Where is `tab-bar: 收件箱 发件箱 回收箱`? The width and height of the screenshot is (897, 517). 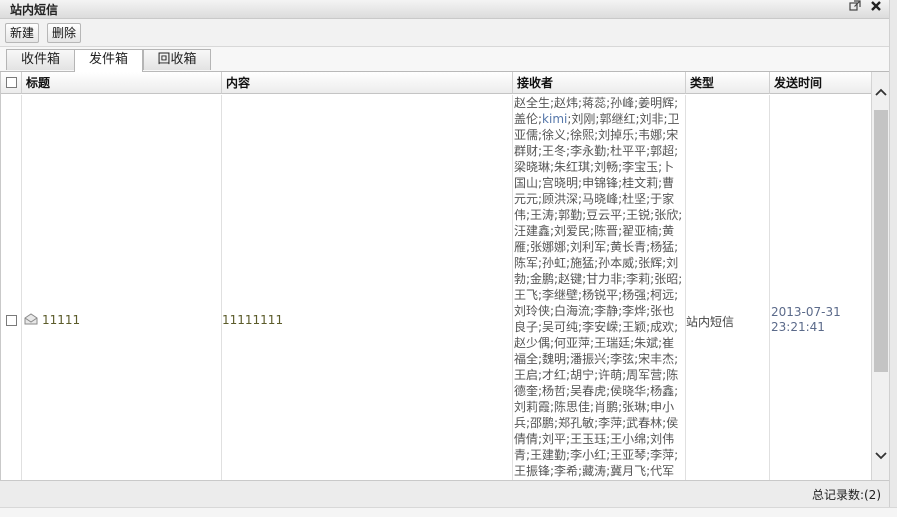 tab-bar: 收件箱 发件箱 回收箱 is located at coordinates (448, 59).